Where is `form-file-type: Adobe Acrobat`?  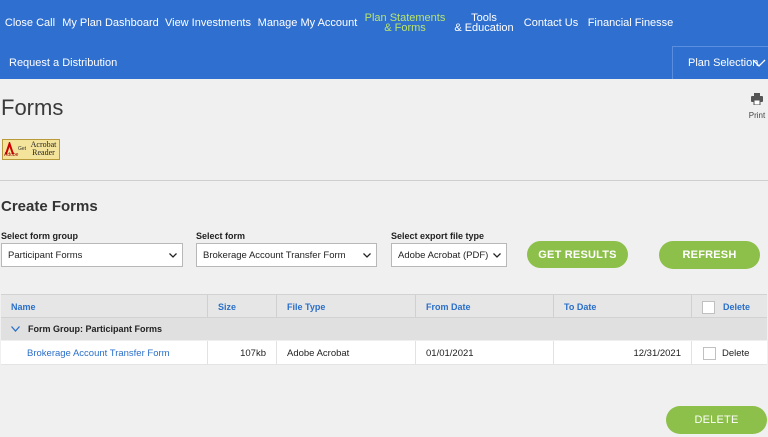
form-file-type: Adobe Acrobat is located at coordinates (346, 353).